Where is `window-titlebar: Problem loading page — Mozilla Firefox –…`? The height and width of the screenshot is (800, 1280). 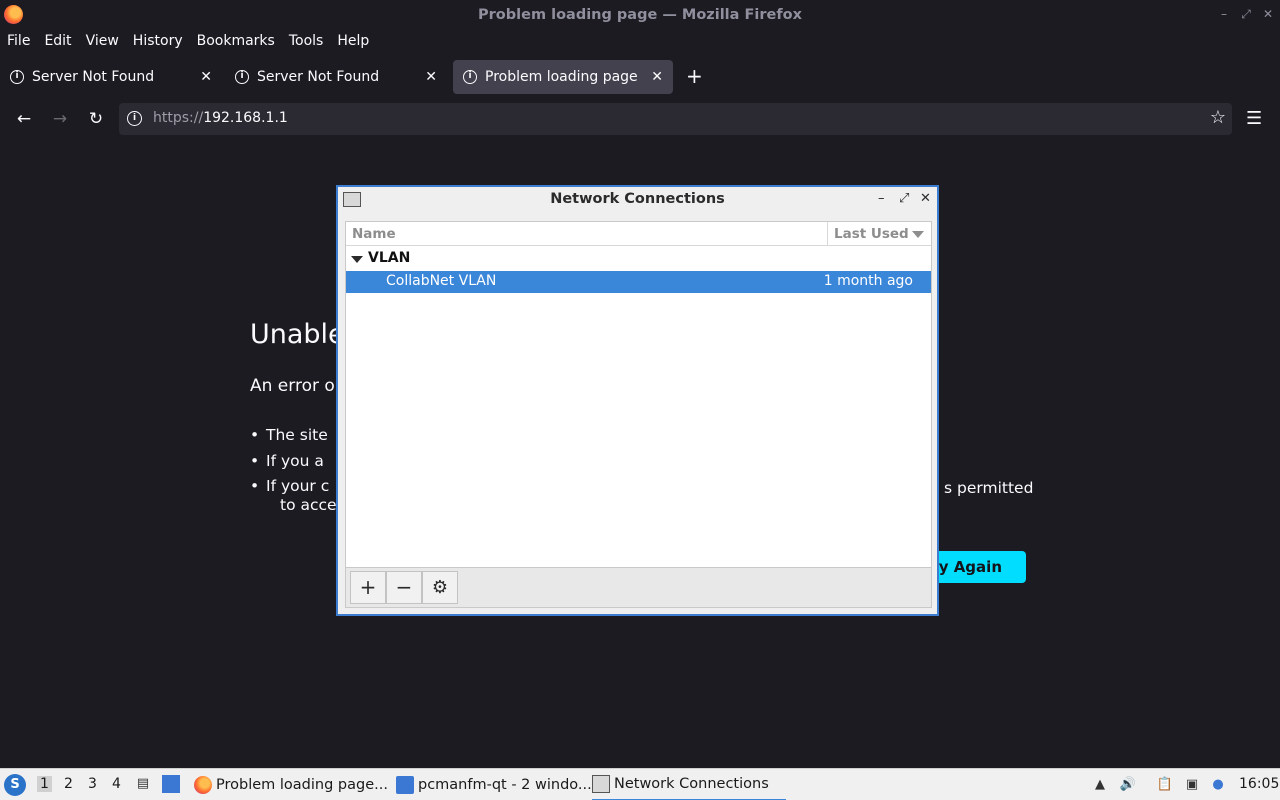 window-titlebar: Problem loading page — Mozilla Firefox –… is located at coordinates (640, 14).